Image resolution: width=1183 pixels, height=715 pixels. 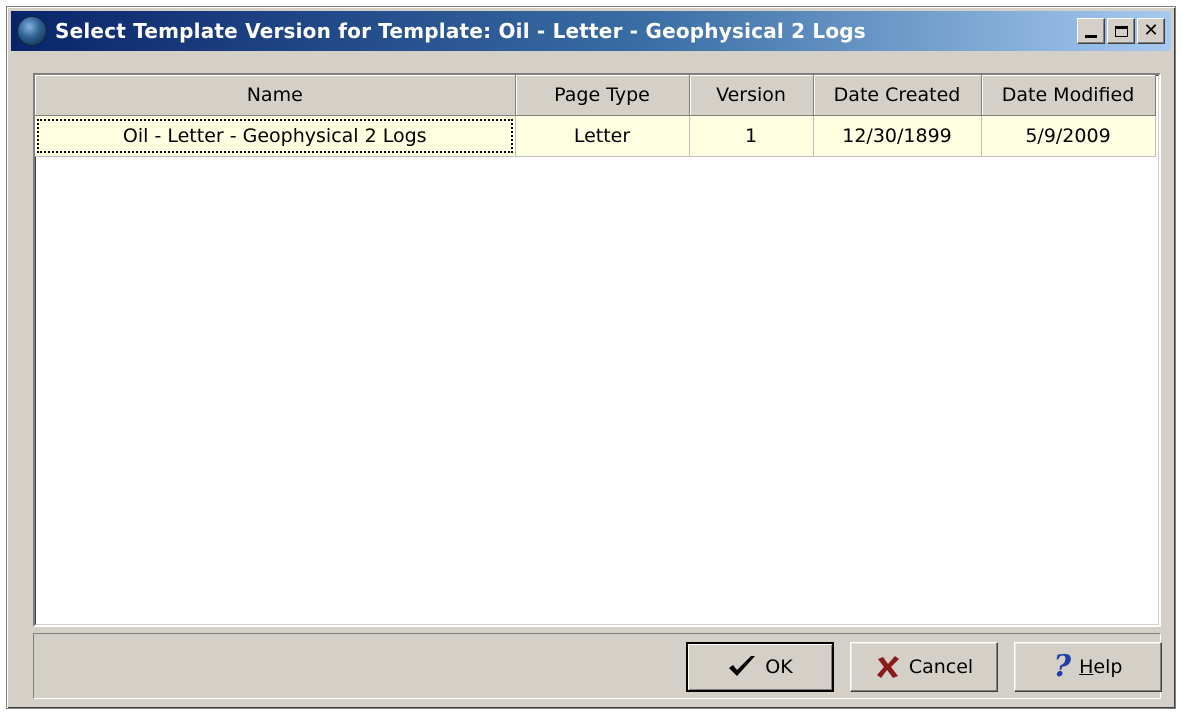 What do you see at coordinates (1068, 136) in the screenshot?
I see `cell-date-modified: 5/9/2009` at bounding box center [1068, 136].